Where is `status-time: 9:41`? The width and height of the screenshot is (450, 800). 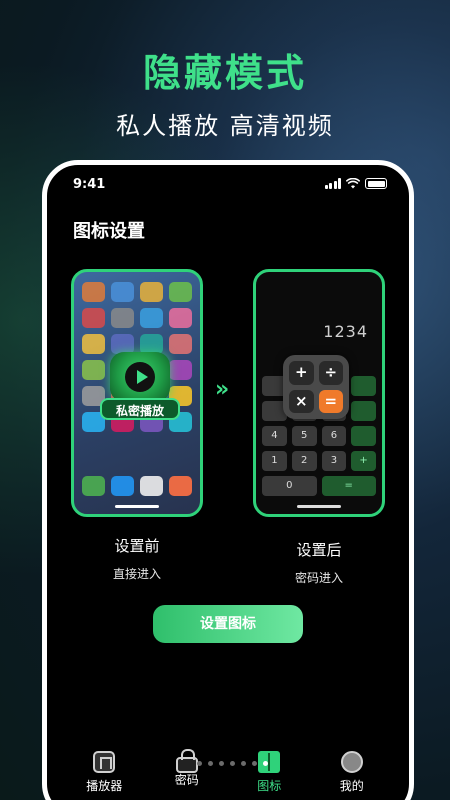 status-time: 9:41 is located at coordinates (89, 184).